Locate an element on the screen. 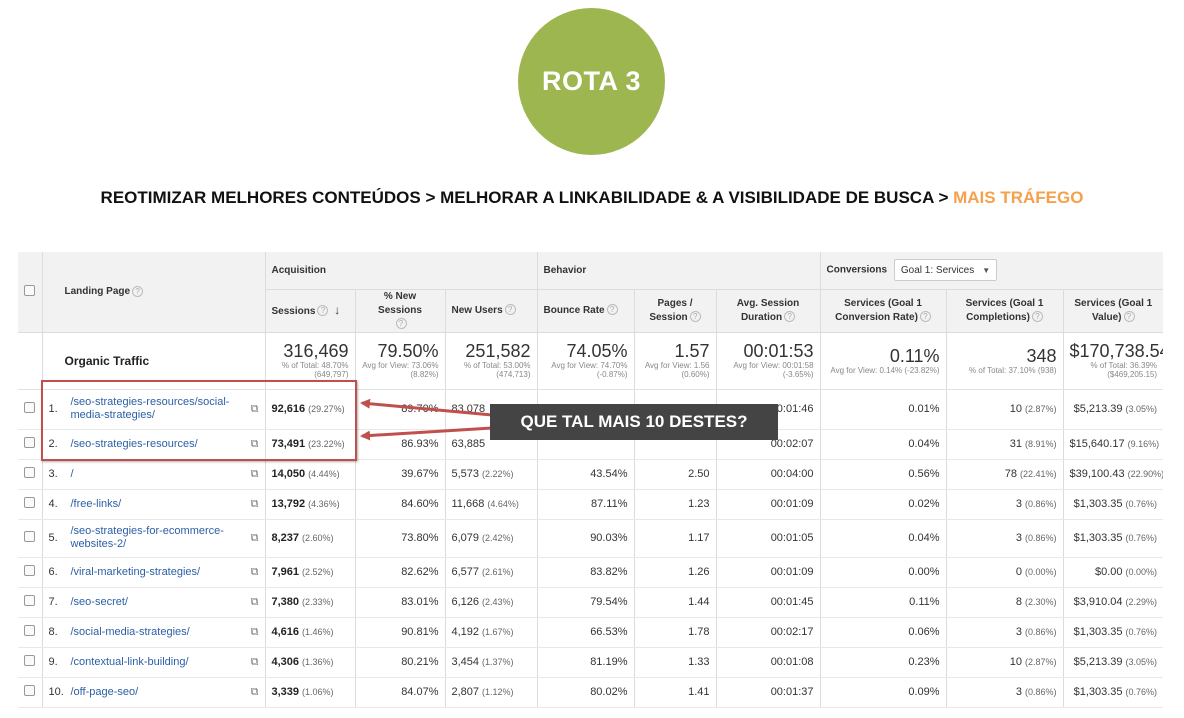  callout-text: QUE TAL MAIS 10 DESTES? is located at coordinates (634, 421).